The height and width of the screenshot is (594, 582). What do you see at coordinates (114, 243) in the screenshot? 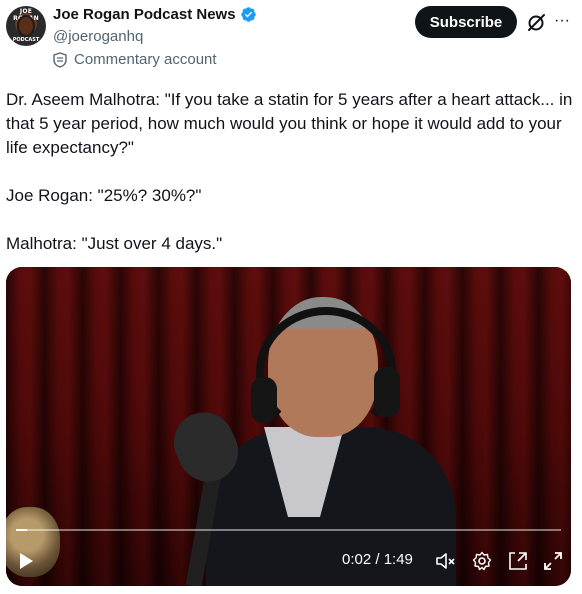
I see `tweet-paragraph: Malhotra: "Just over 4 days."` at bounding box center [114, 243].